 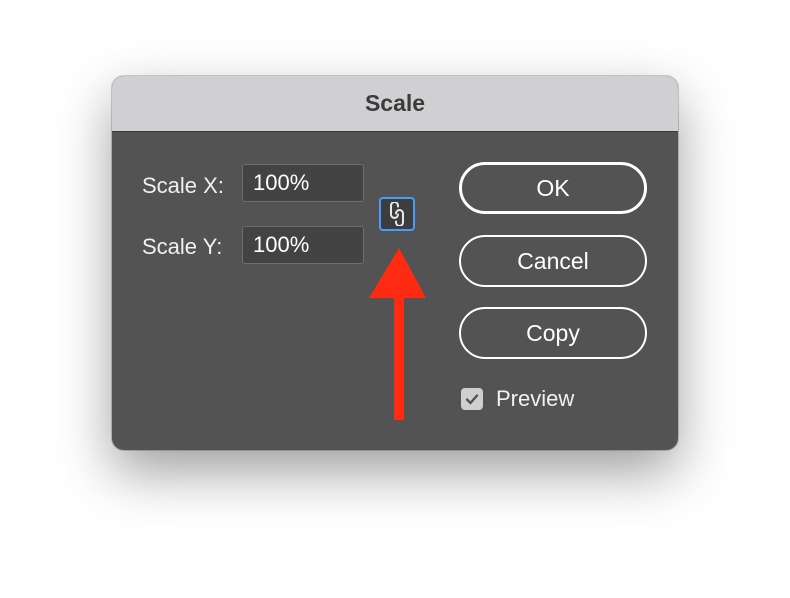 I want to click on dialog-titlebar: Scale, so click(x=395, y=104).